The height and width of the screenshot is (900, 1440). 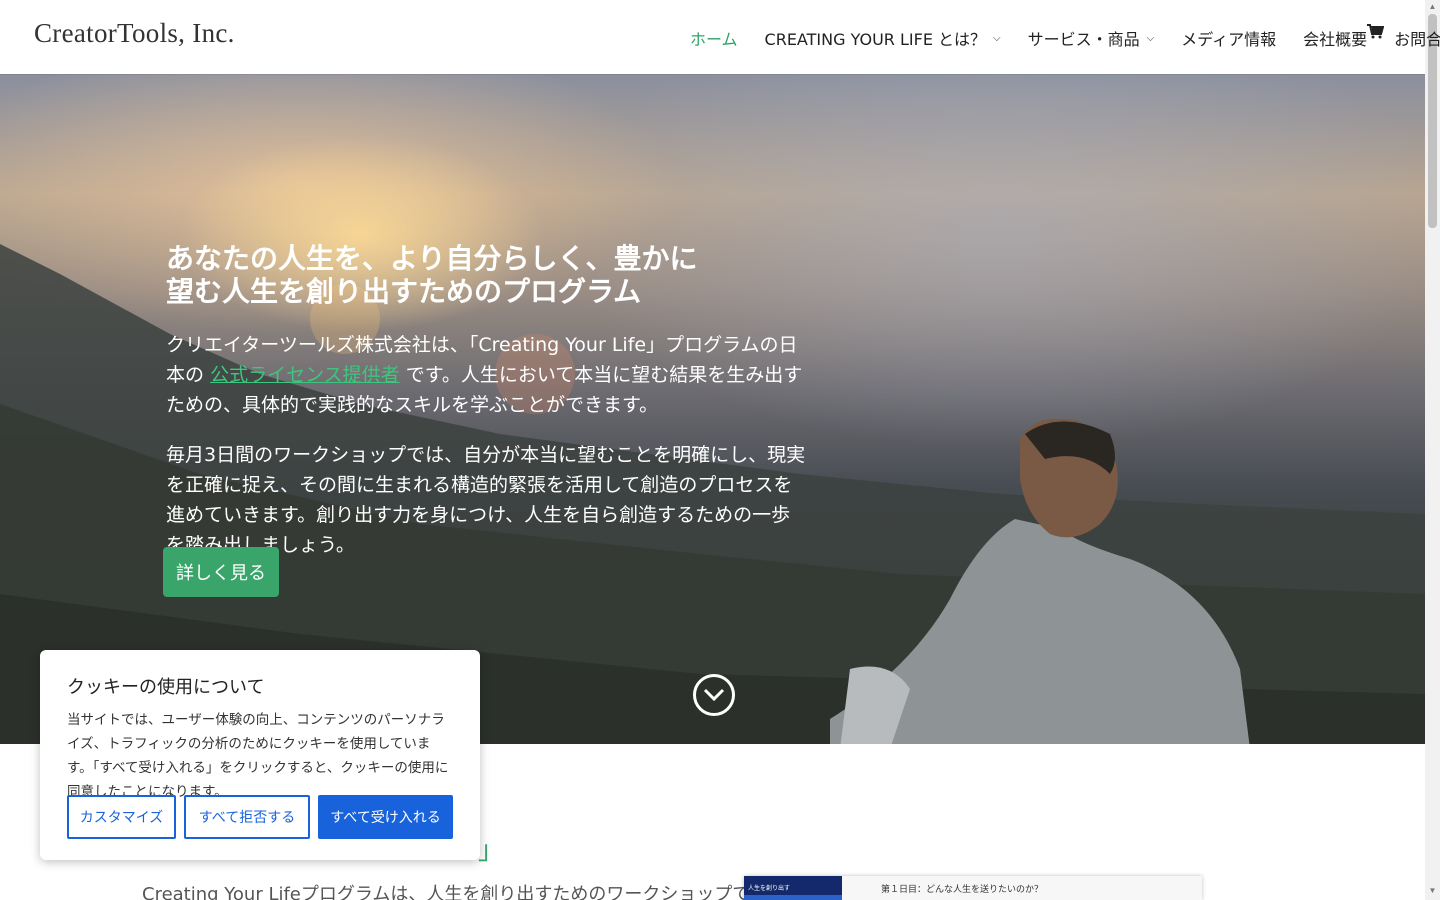 What do you see at coordinates (221, 572) in the screenshot?
I see `learn-more-button: 詳しく見る` at bounding box center [221, 572].